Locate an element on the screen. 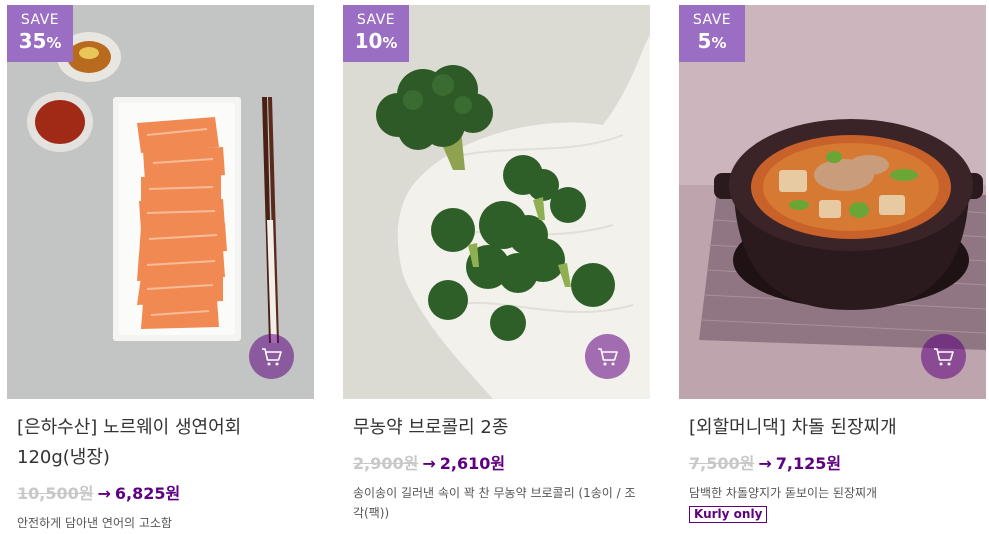 Image resolution: width=989 pixels, height=534 pixels. save-percent: 5% is located at coordinates (712, 42).